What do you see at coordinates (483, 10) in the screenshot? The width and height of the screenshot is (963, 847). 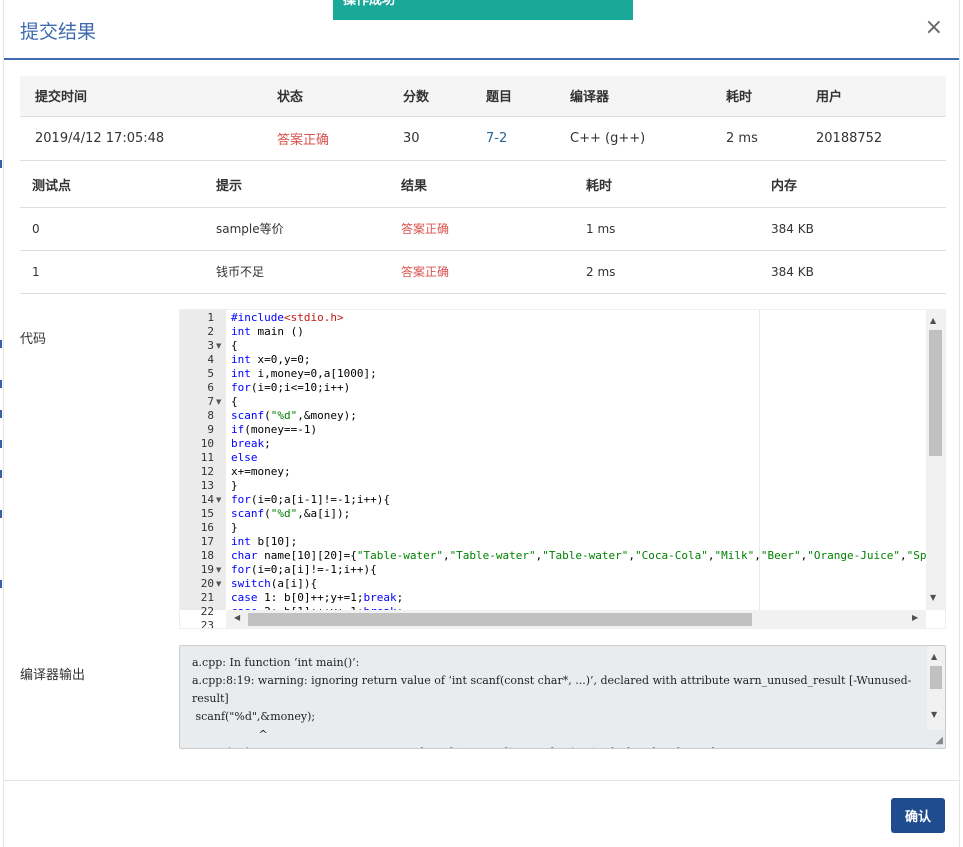 I see `success-toast: 操作成功` at bounding box center [483, 10].